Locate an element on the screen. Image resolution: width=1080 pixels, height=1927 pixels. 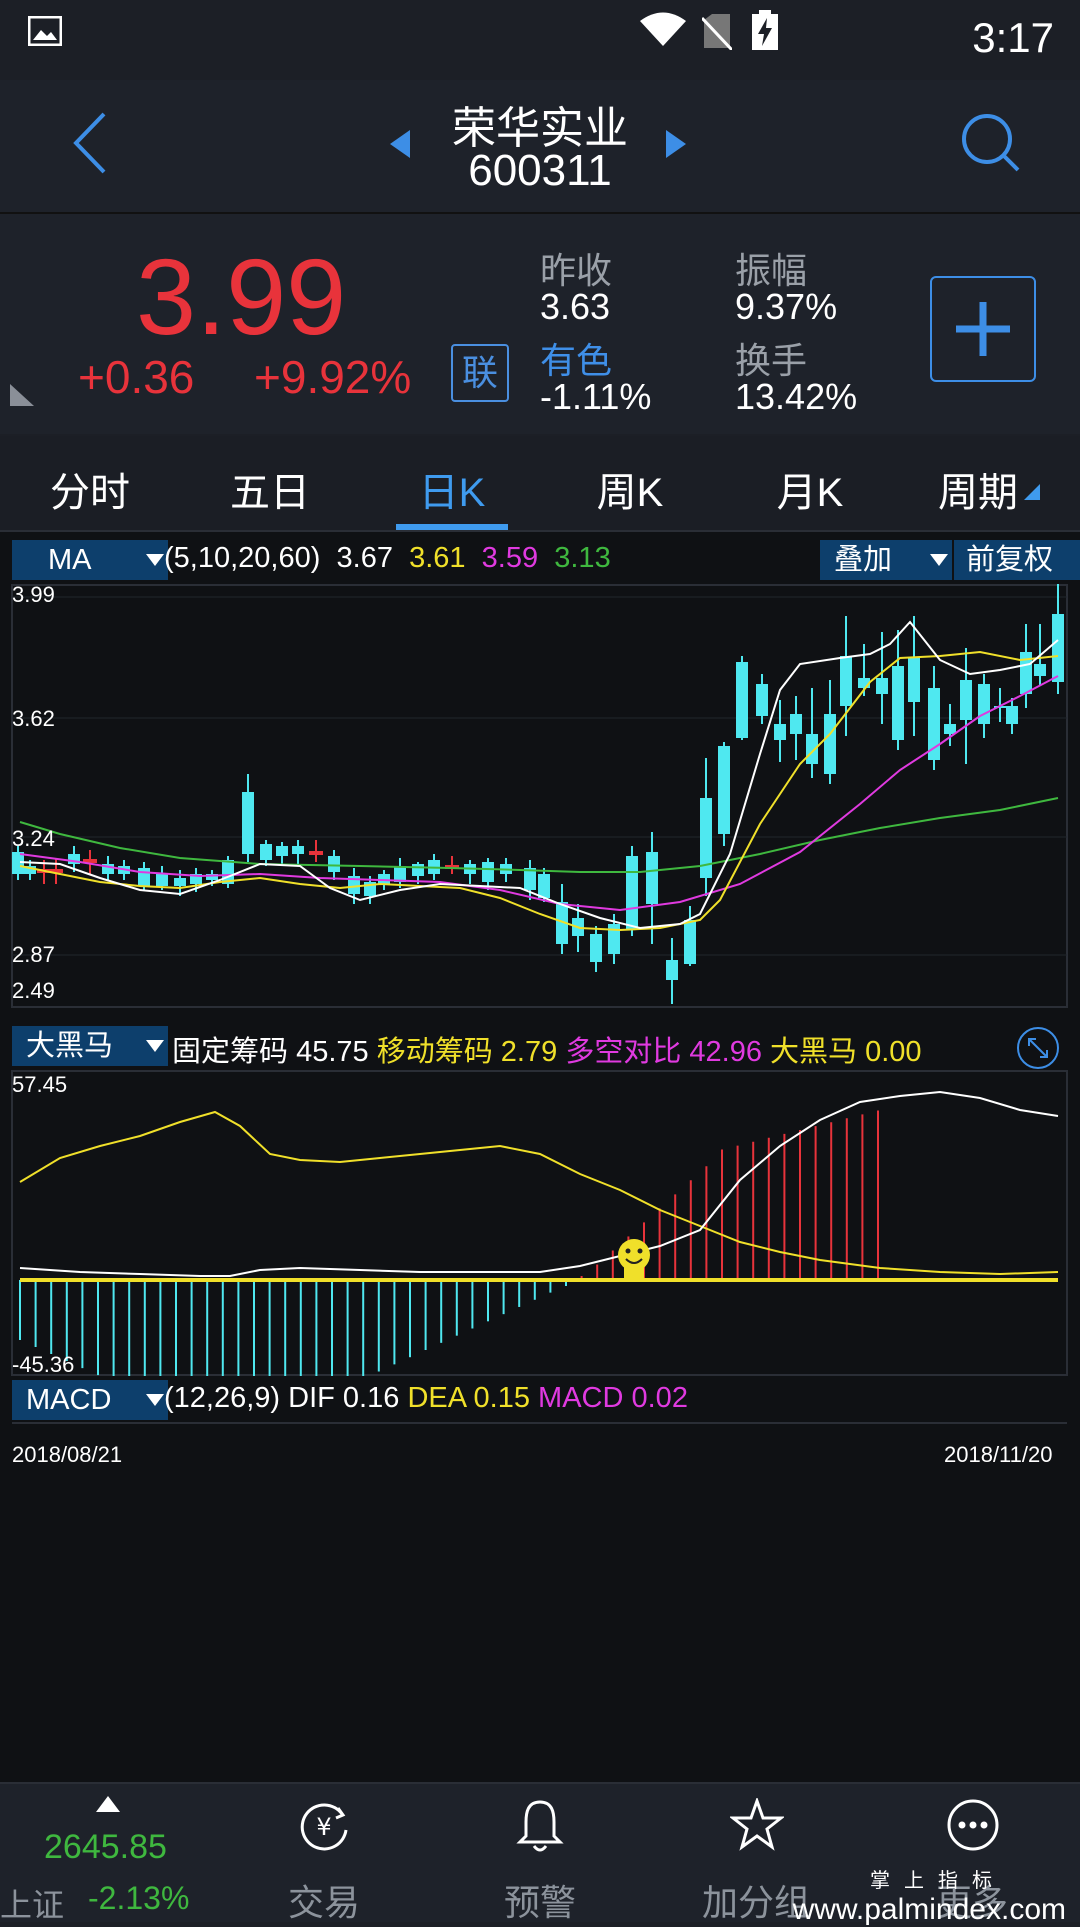
y-tick-label: 2.87 is located at coordinates (33, 954).